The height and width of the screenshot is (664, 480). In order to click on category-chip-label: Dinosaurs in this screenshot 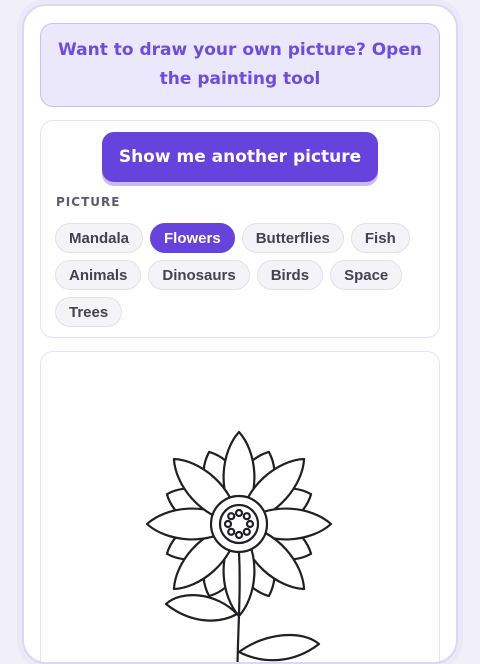, I will do `click(199, 275)`.